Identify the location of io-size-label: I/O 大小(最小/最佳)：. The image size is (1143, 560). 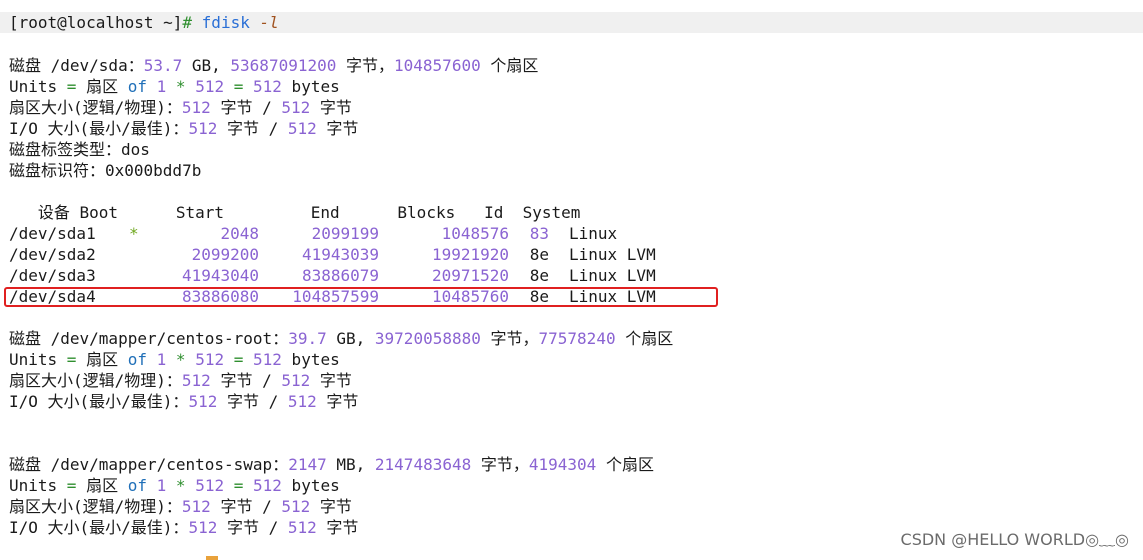
(99, 527).